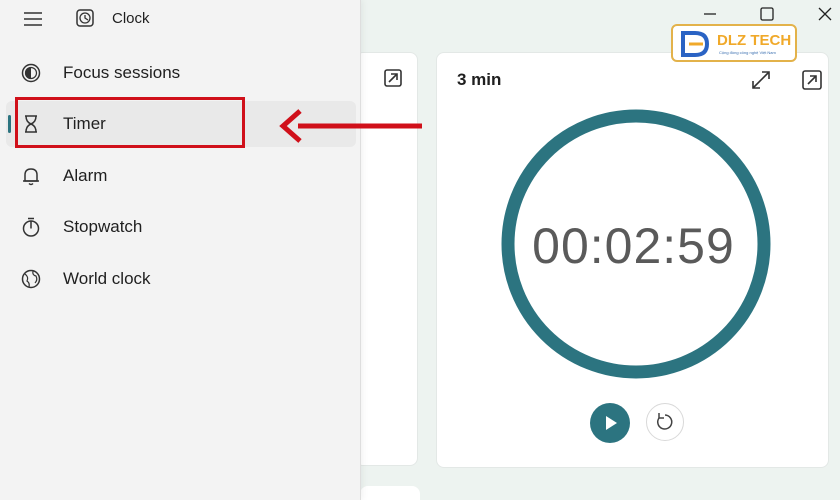 The width and height of the screenshot is (840, 500). I want to click on reset-icon, so click(665, 421).